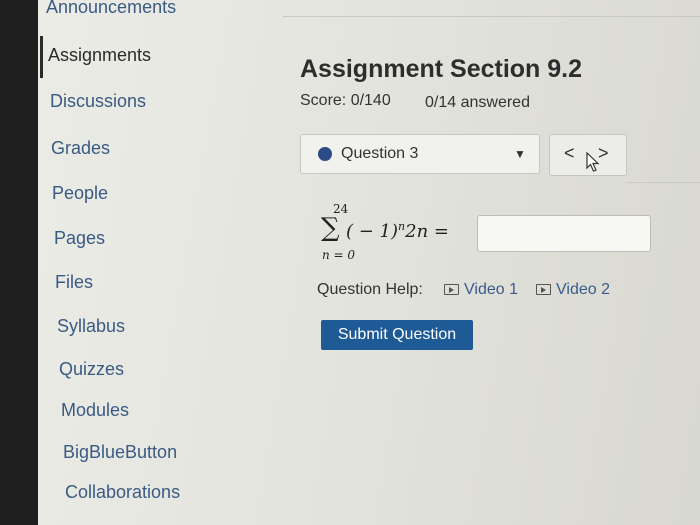 This screenshot has height=525, width=700. Describe the element at coordinates (380, 153) in the screenshot. I see `question-selected-label: Question 3` at that location.